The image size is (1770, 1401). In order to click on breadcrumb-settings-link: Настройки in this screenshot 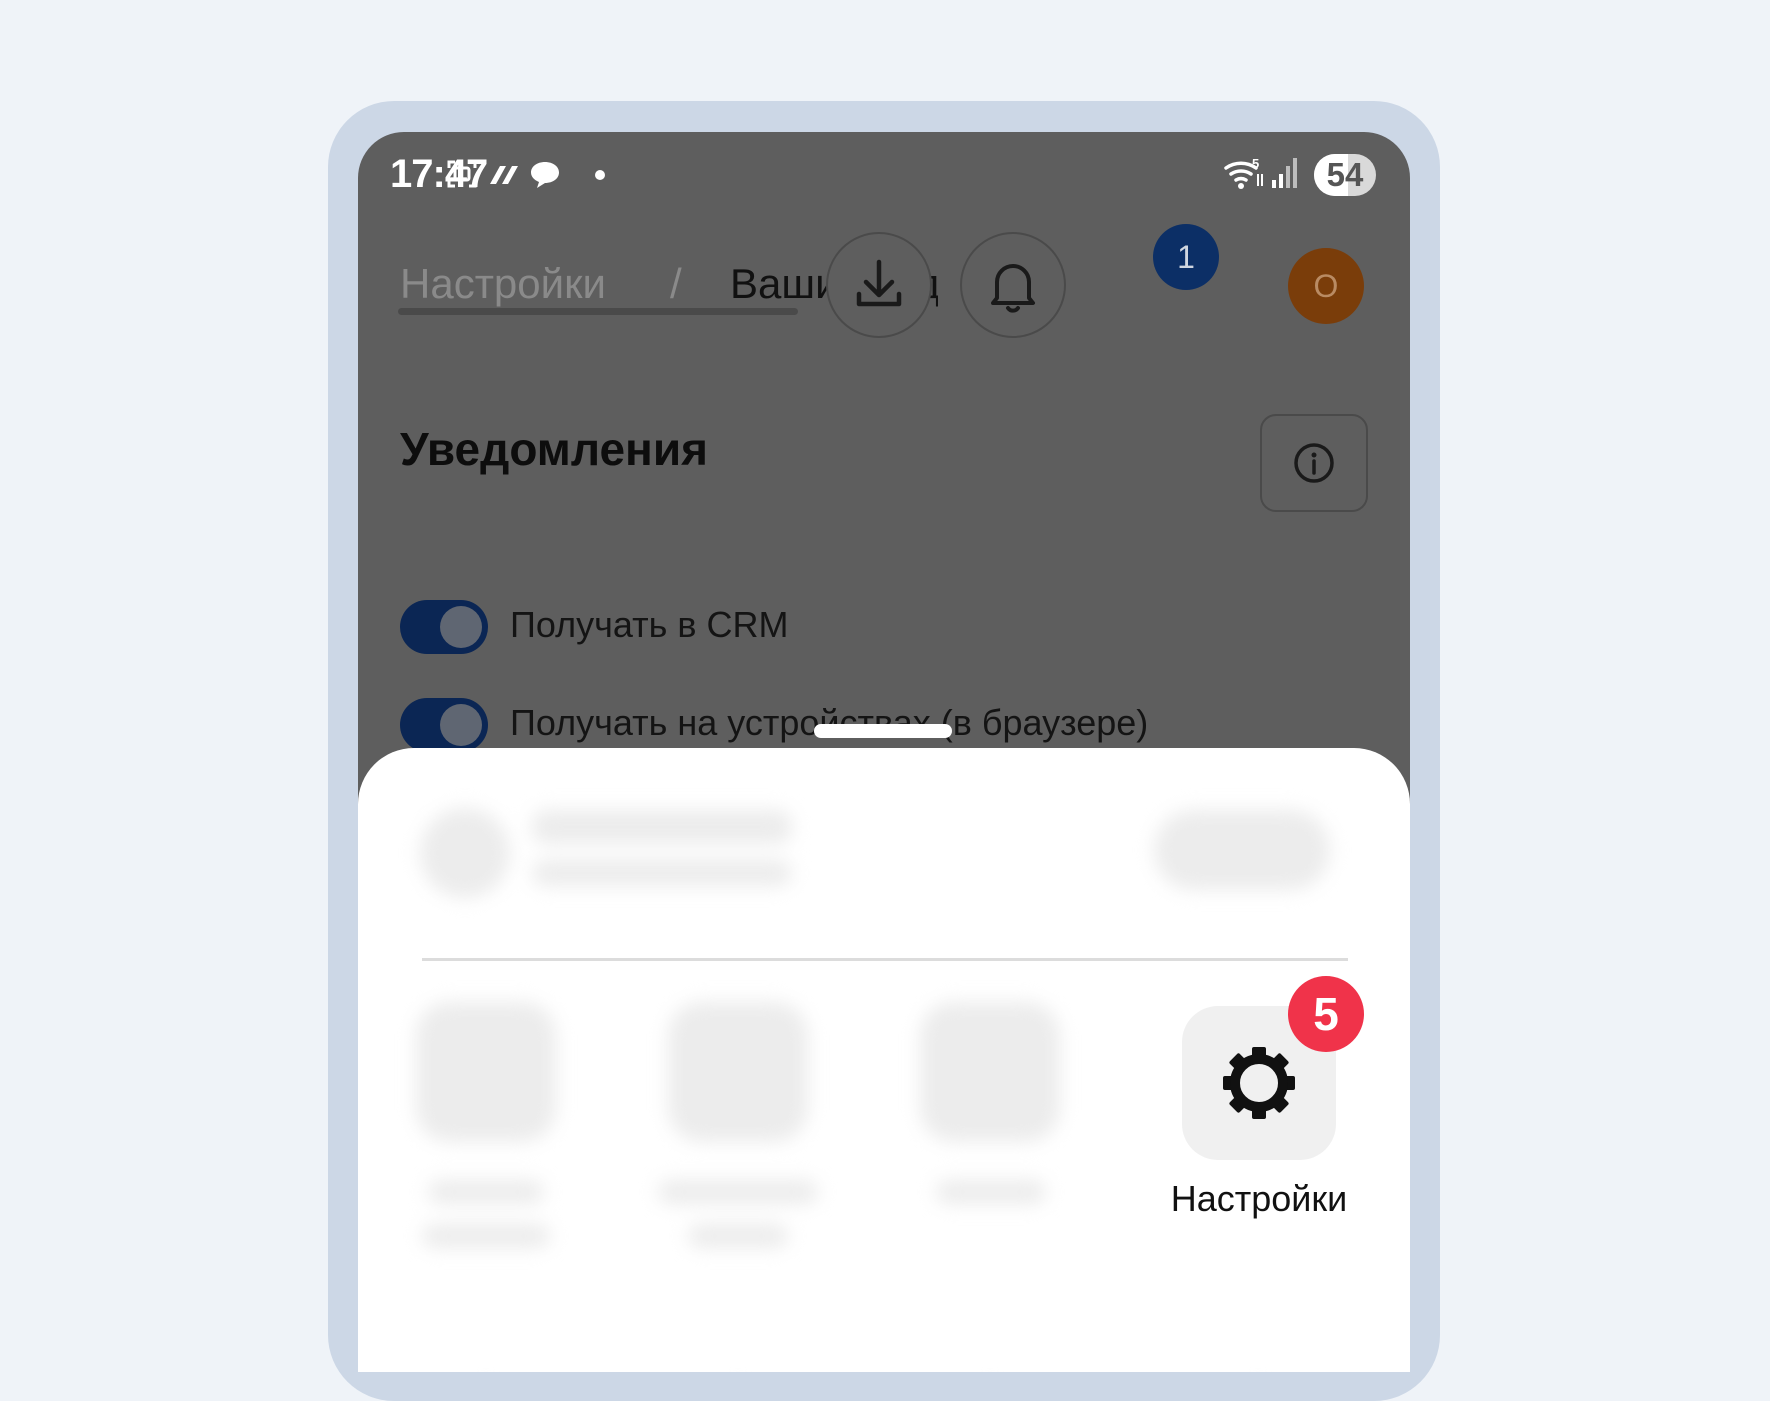, I will do `click(503, 284)`.